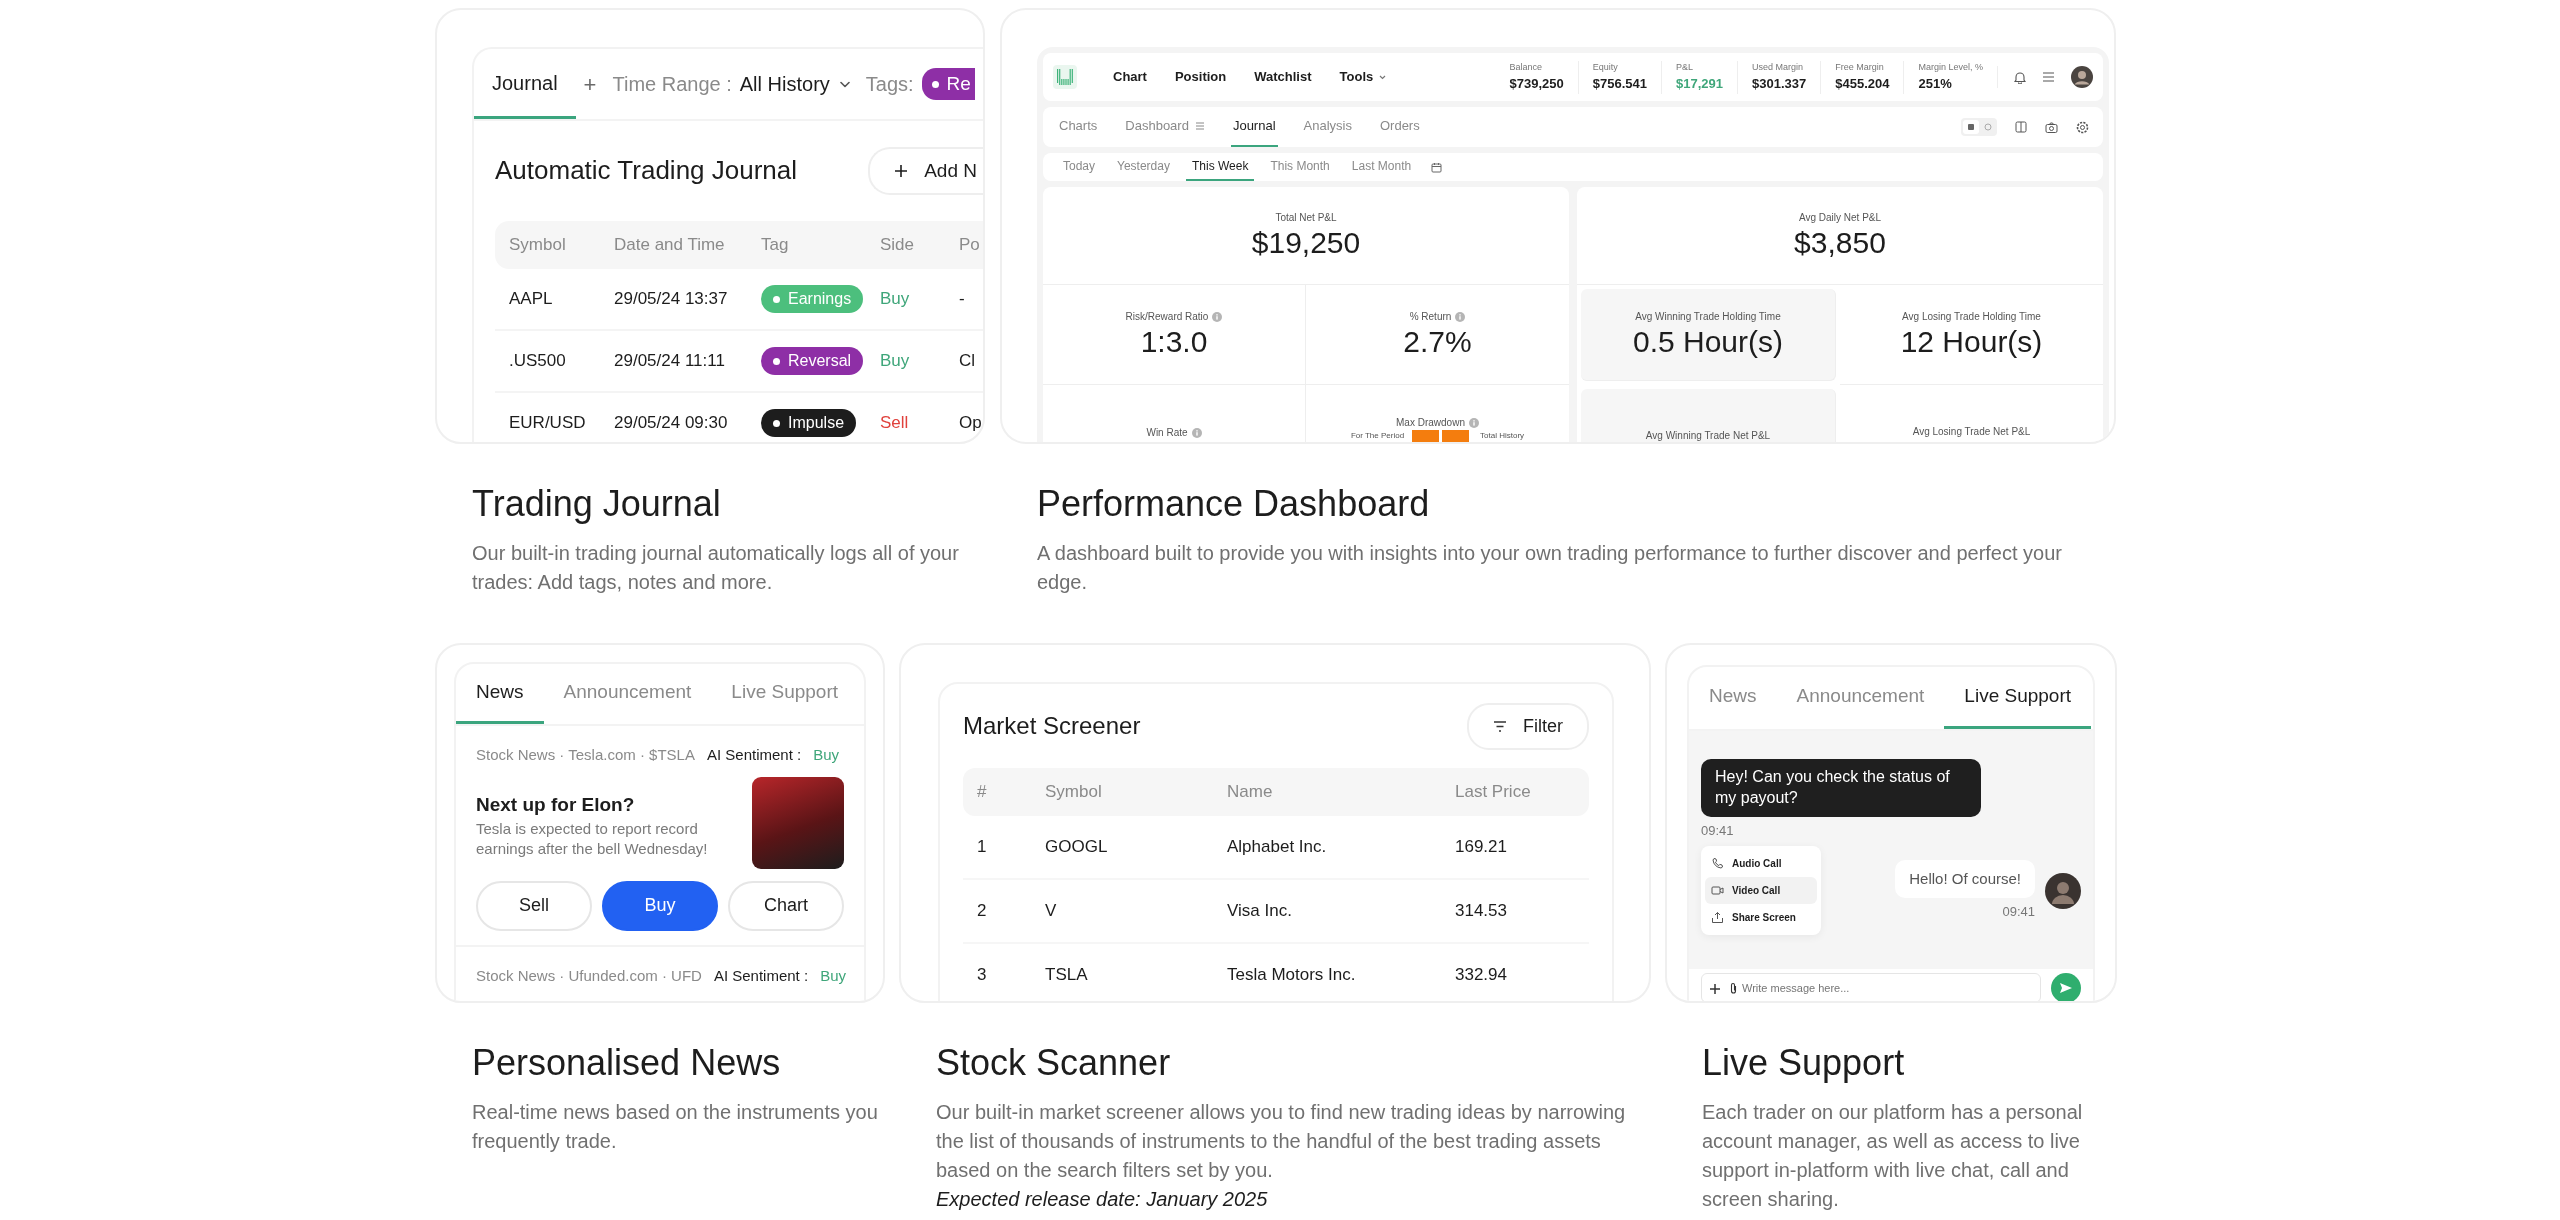 Image resolution: width=2560 pixels, height=1220 pixels. What do you see at coordinates (646, 171) in the screenshot?
I see `panel-title: Automatic Trading Journal` at bounding box center [646, 171].